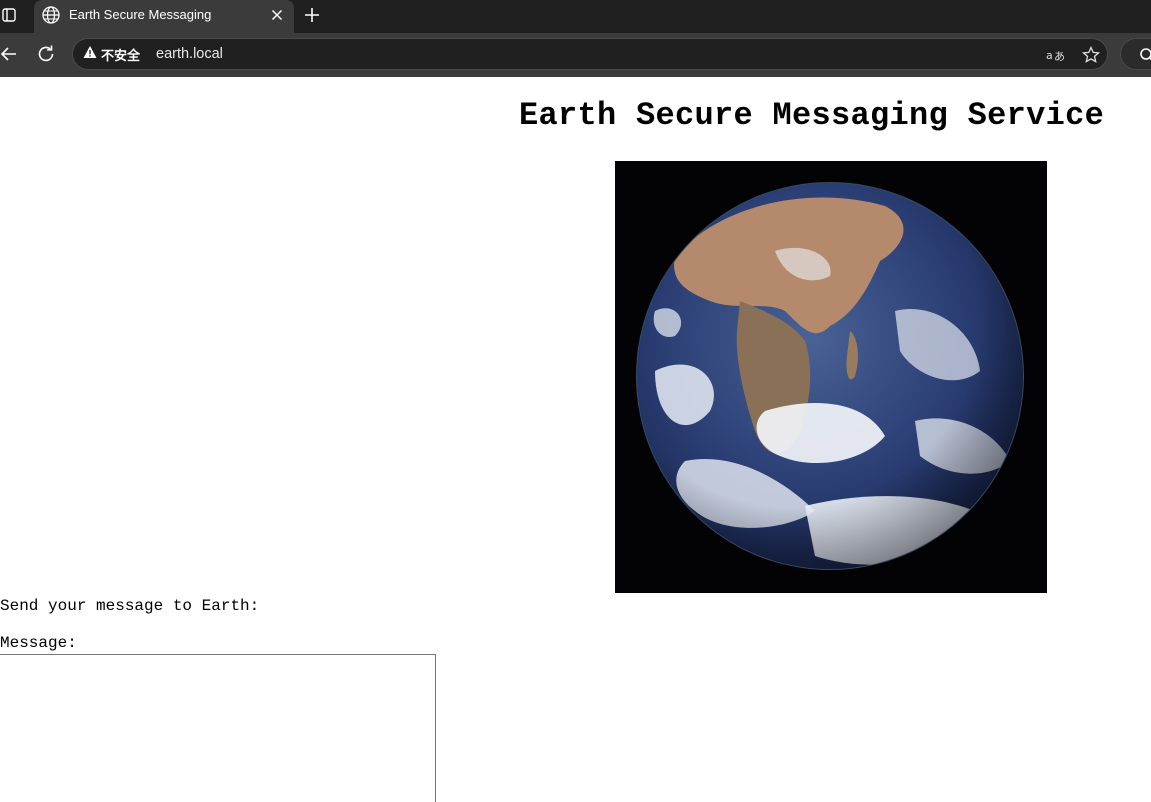 The image size is (1151, 802). Describe the element at coordinates (46, 54) in the screenshot. I see `reload-icon` at that location.